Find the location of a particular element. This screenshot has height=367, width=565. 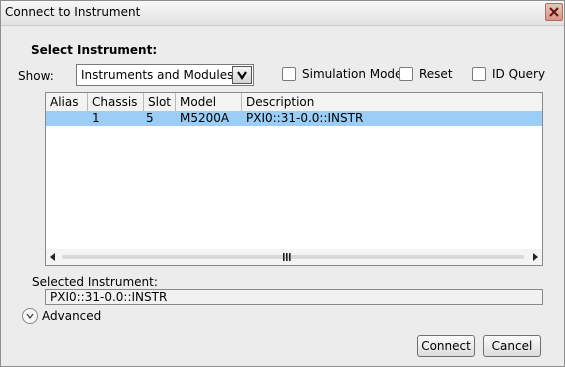

selected-instrument-field: PXI0::31-0.0::INSTR is located at coordinates (294, 297).